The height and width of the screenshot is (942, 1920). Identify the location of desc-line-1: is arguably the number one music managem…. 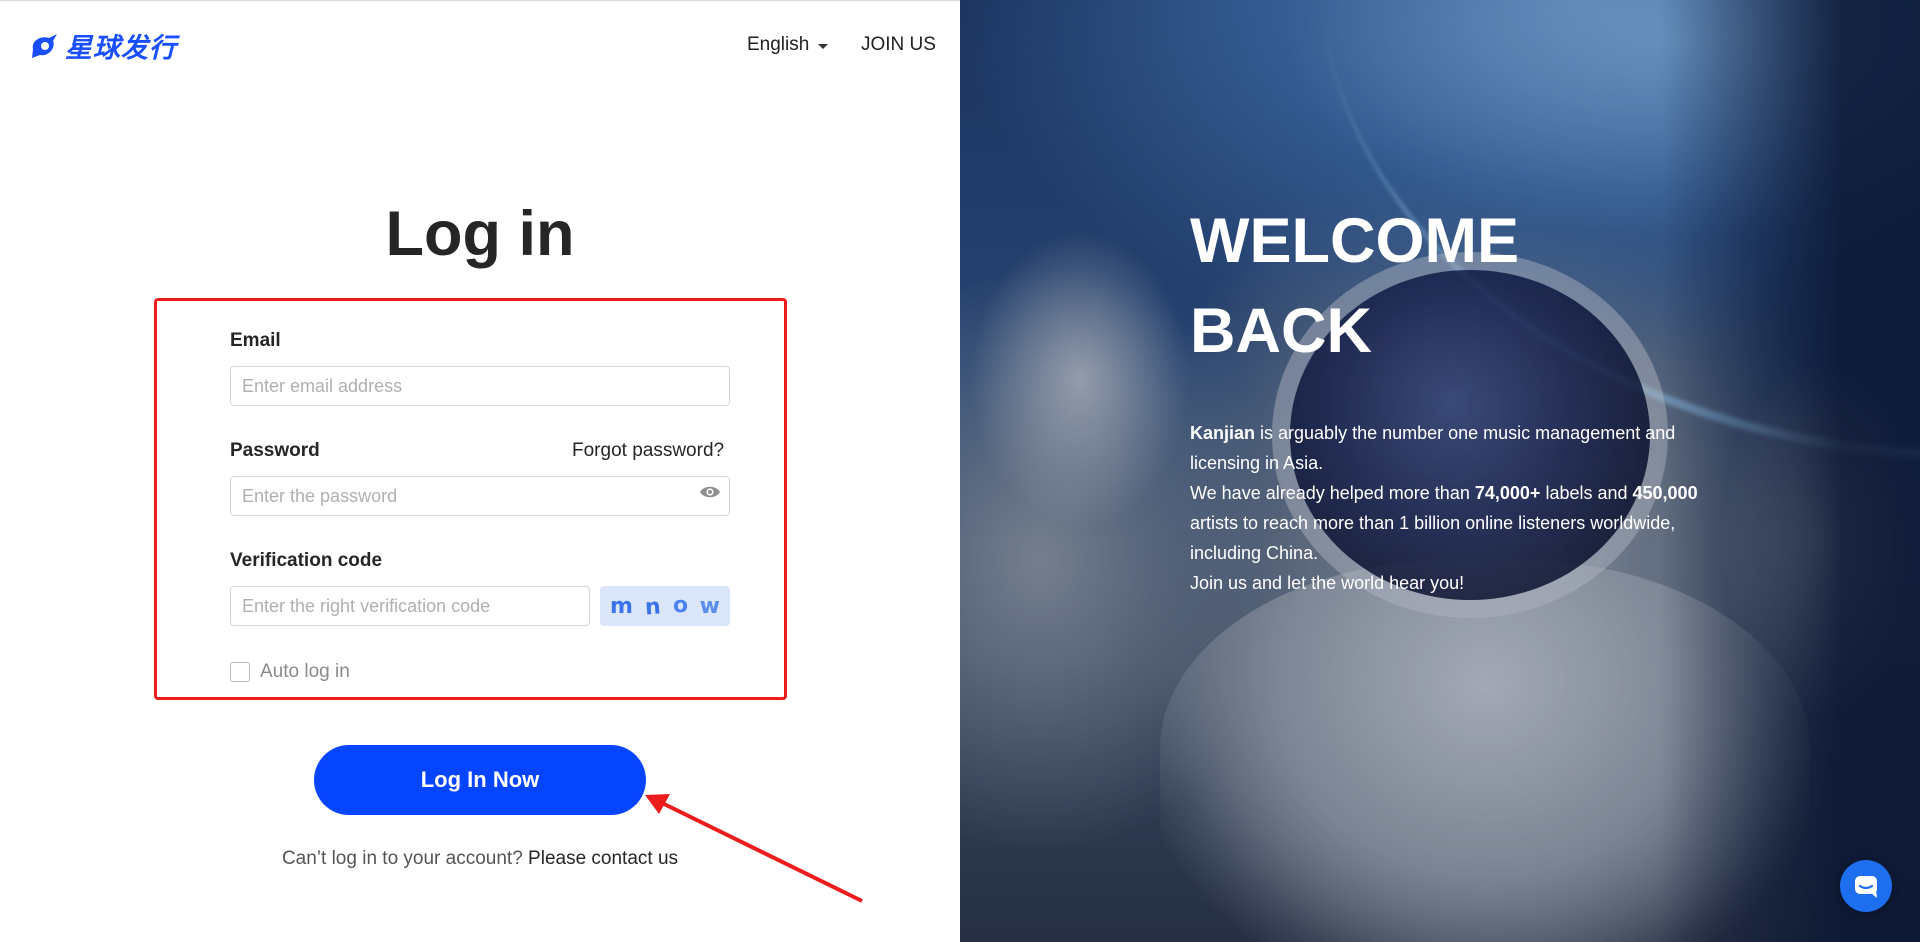
(1433, 448).